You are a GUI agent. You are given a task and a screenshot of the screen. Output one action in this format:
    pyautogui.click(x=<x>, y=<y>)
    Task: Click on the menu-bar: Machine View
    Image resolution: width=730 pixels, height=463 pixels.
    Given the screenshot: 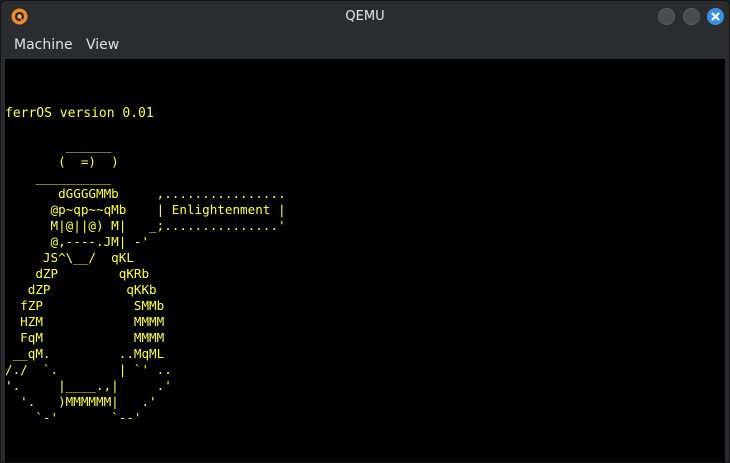 What is the action you would take?
    pyautogui.click(x=365, y=45)
    